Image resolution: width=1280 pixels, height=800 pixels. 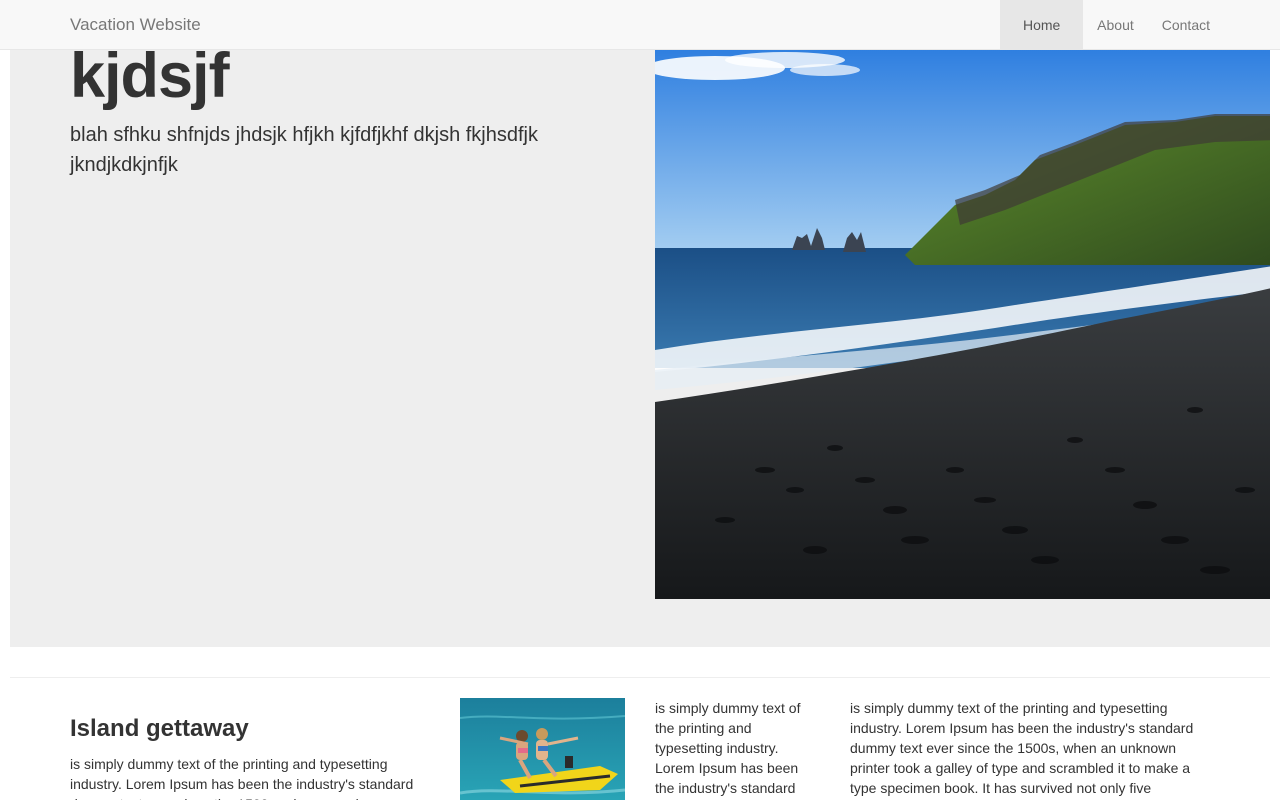 I want to click on brand-link: Vacation Website, so click(x=135, y=25).